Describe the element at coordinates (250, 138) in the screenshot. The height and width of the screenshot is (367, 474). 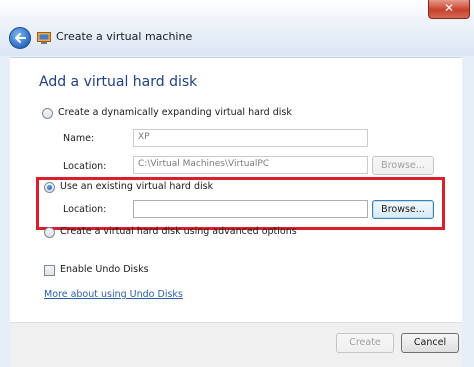
I see `name-field: XP` at that location.